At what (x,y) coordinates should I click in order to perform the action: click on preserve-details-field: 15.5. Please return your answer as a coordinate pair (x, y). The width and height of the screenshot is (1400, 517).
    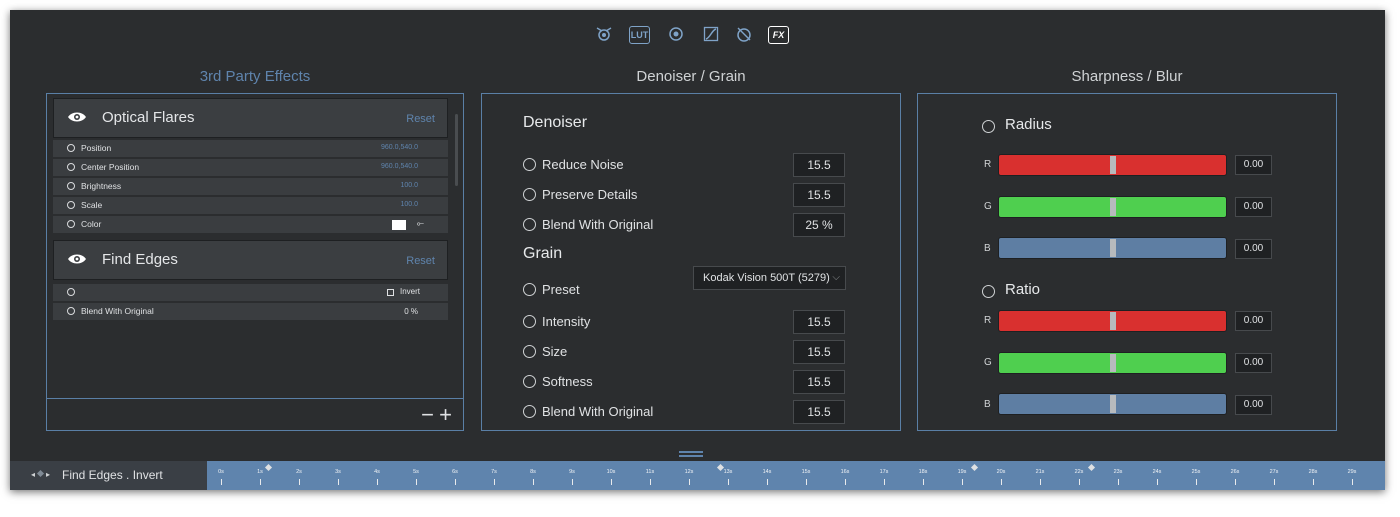
    Looking at the image, I should click on (819, 195).